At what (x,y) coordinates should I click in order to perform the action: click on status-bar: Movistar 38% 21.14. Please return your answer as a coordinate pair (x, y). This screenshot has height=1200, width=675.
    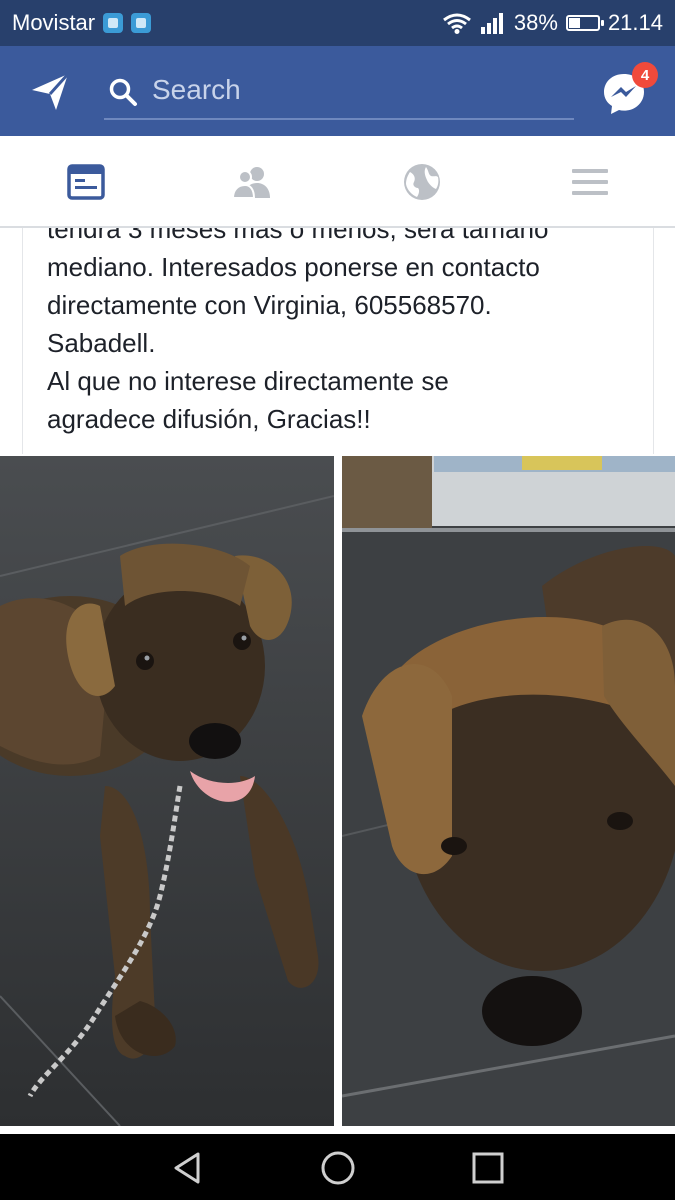
    Looking at the image, I should click on (337, 23).